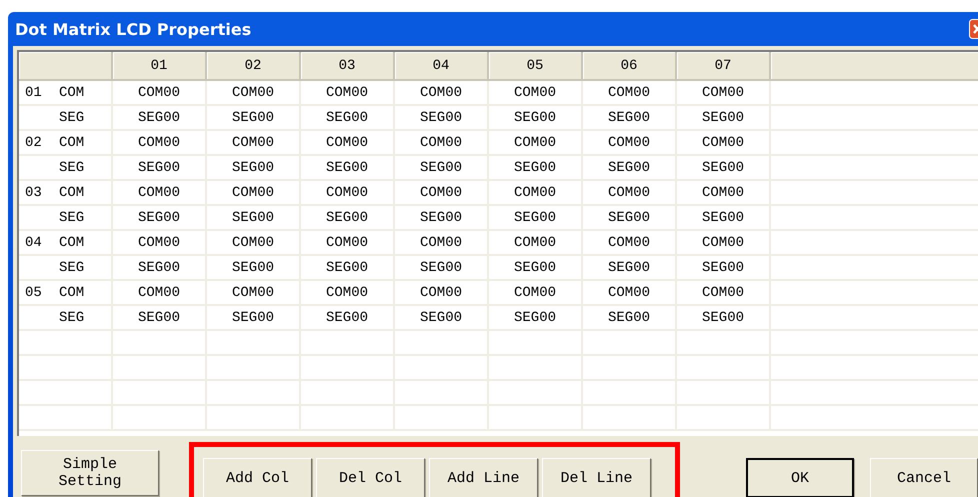 Image resolution: width=978 pixels, height=497 pixels. What do you see at coordinates (160, 66) in the screenshot?
I see `column-header: 01` at bounding box center [160, 66].